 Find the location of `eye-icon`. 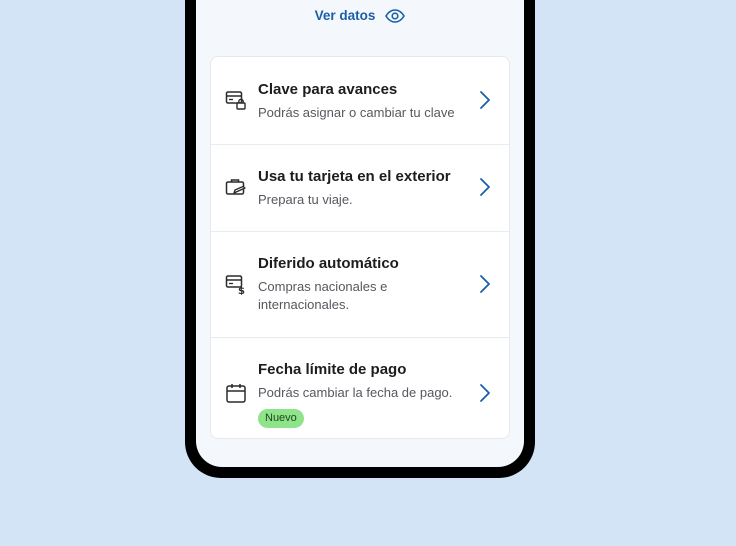

eye-icon is located at coordinates (395, 15).